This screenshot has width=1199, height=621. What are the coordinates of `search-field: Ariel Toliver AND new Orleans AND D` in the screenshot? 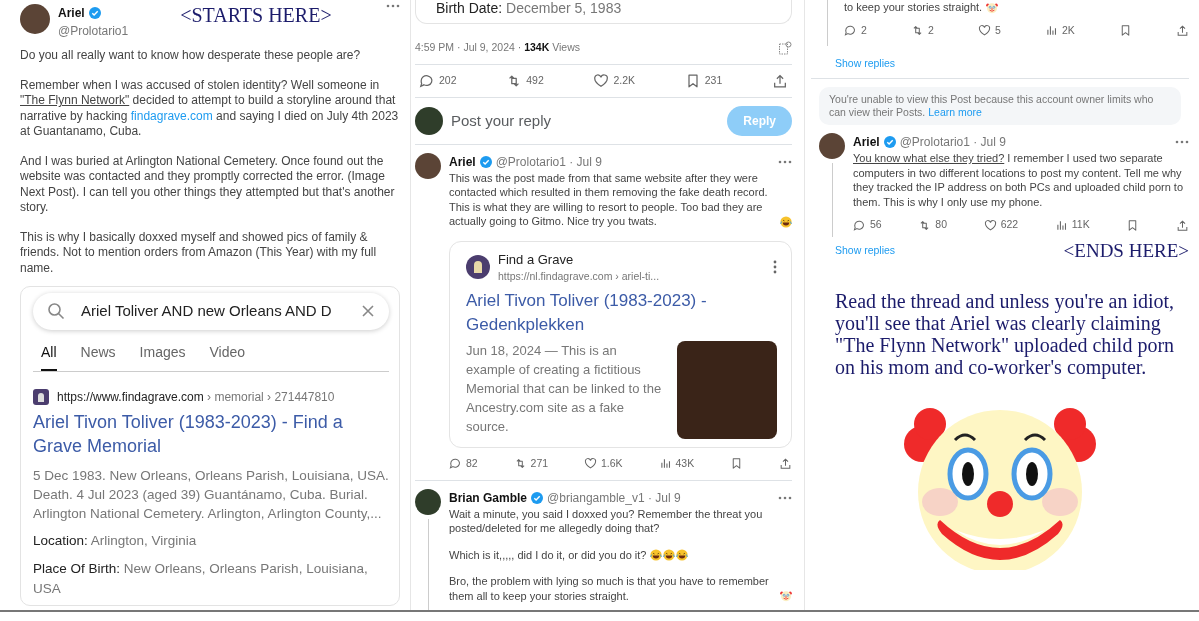 It's located at (211, 311).